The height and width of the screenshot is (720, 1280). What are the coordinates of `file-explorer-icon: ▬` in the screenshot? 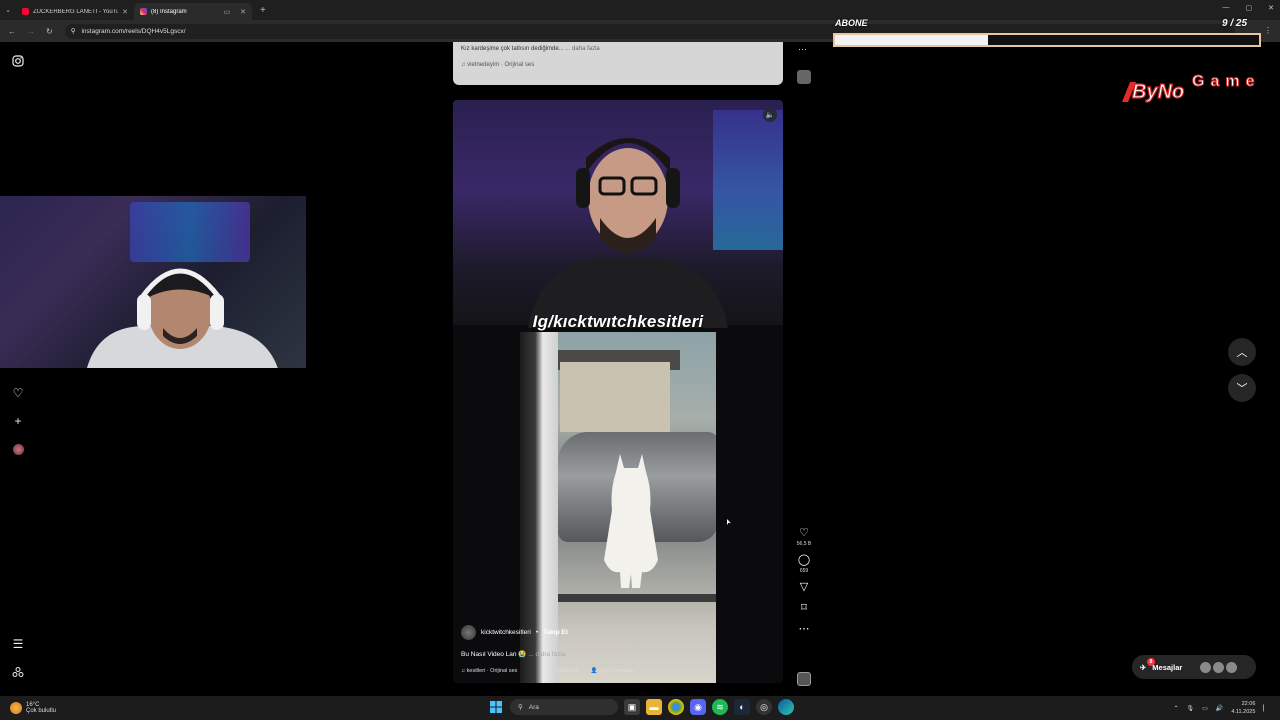 It's located at (654, 707).